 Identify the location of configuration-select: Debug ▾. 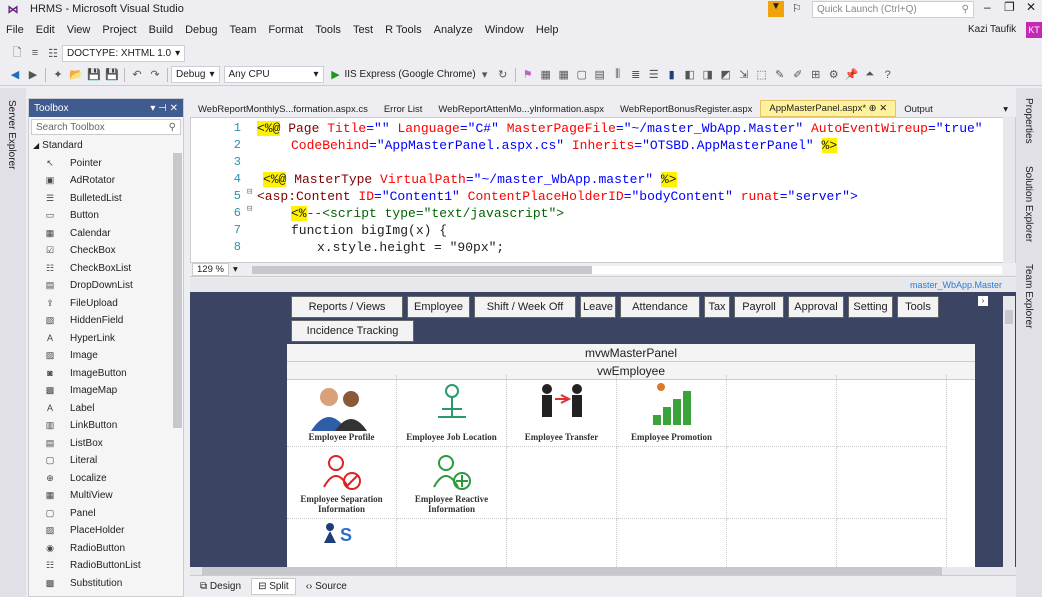
(195, 74).